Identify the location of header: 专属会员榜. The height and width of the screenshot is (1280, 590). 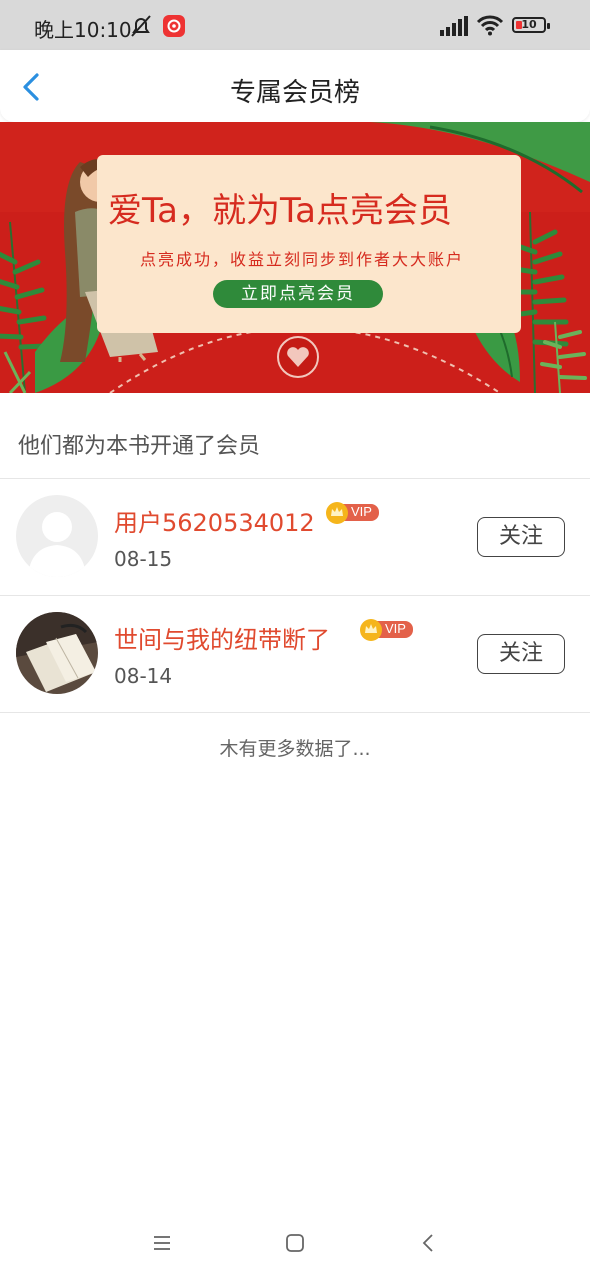
(295, 86).